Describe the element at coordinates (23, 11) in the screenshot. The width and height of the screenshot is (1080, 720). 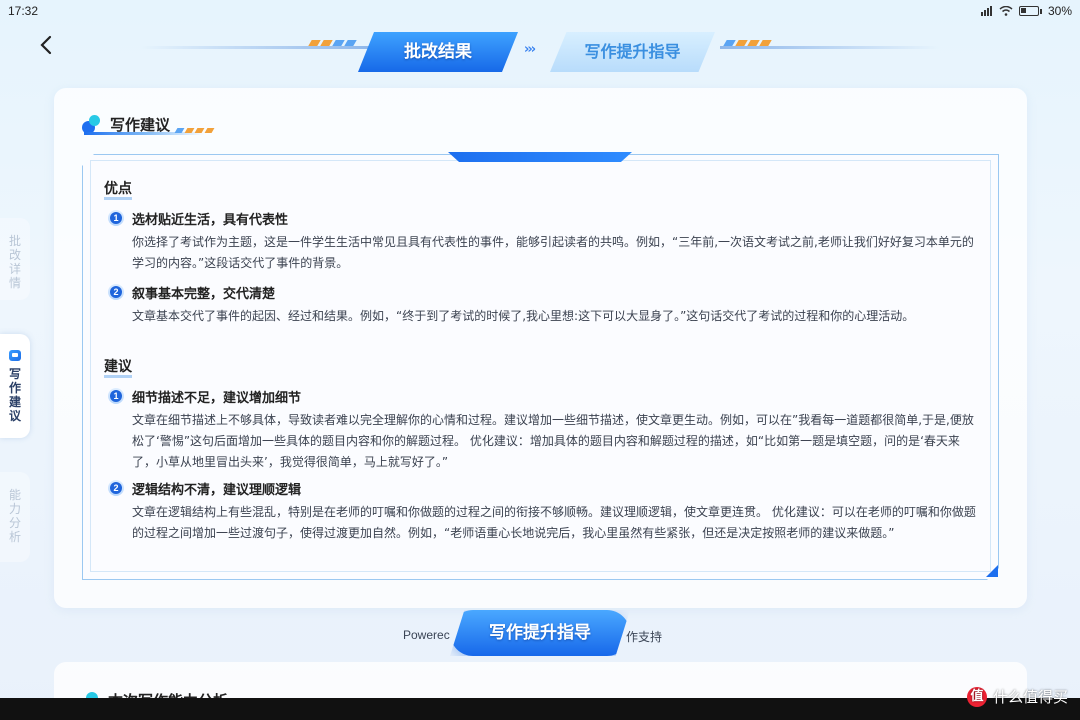
I see `status-time: 17:32` at that location.